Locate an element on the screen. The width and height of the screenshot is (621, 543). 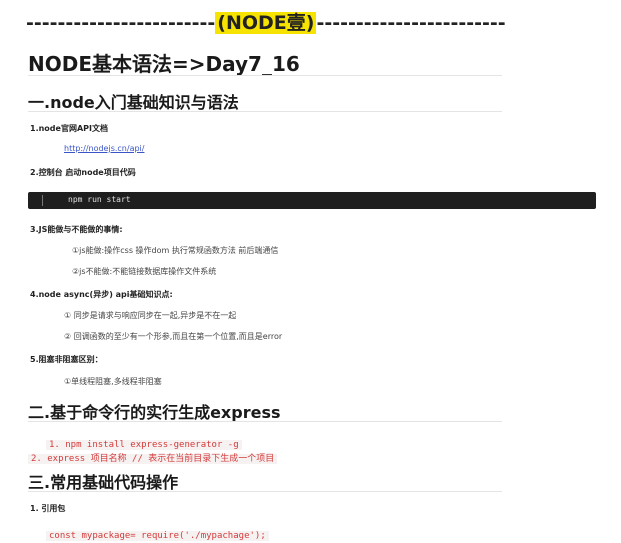
subitem-js-cannot: ②js不能做:不能链接数据库操作文件系统 is located at coordinates (144, 271).